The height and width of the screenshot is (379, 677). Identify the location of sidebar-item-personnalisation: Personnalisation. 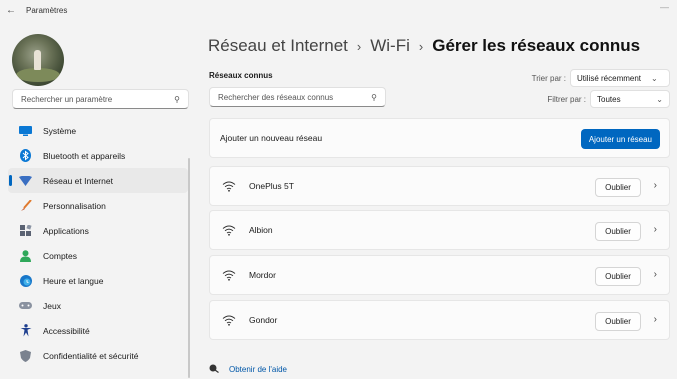
(98, 205).